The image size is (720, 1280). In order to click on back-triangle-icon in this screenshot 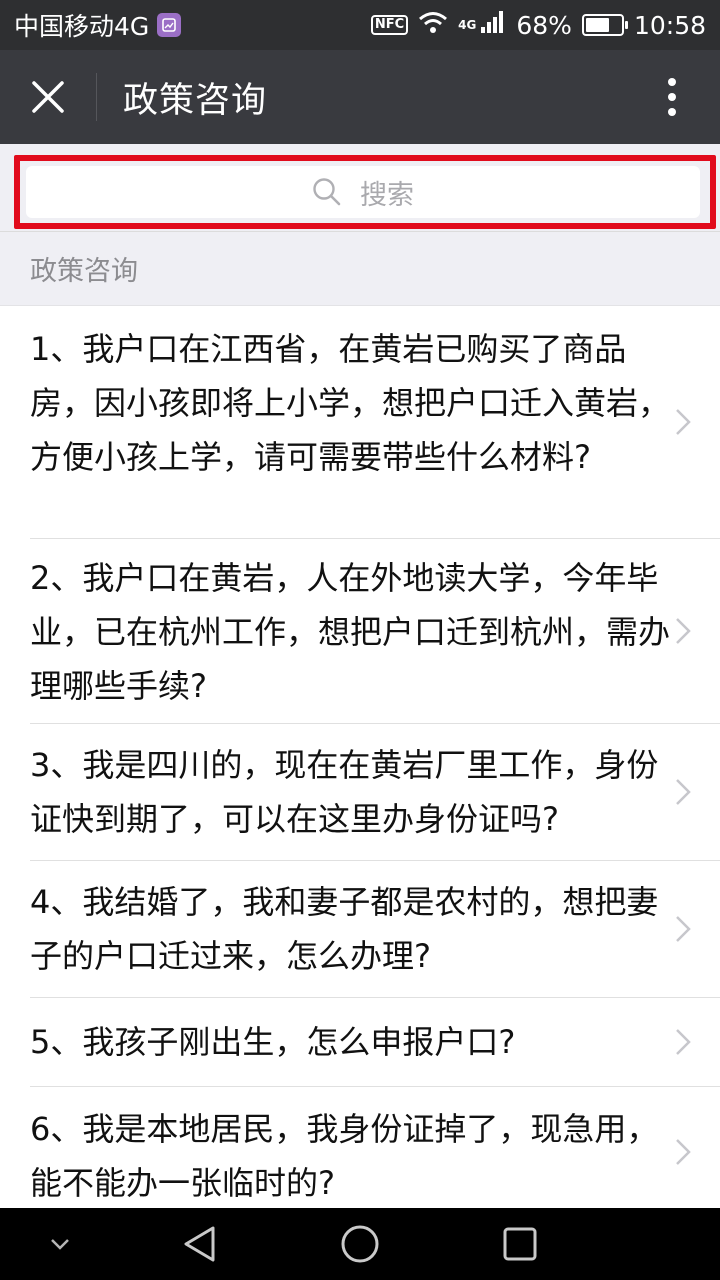, I will do `click(199, 1244)`.